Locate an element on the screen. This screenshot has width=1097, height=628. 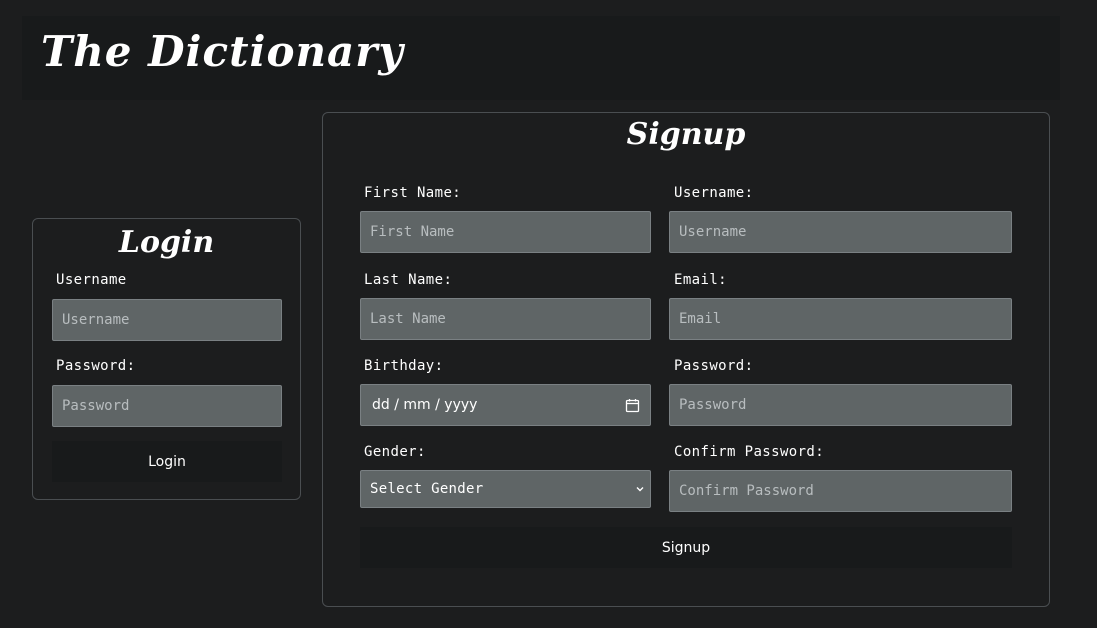
signup-button: Signup is located at coordinates (686, 547).